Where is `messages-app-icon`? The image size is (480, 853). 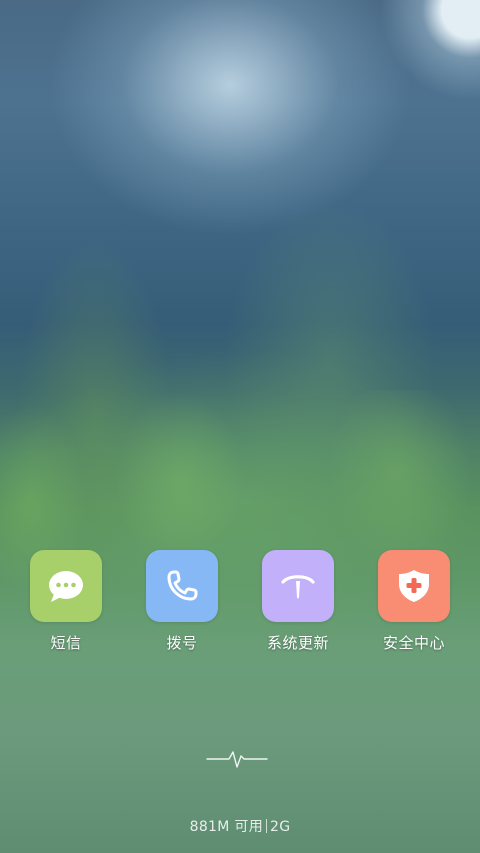
messages-app-icon is located at coordinates (66, 586).